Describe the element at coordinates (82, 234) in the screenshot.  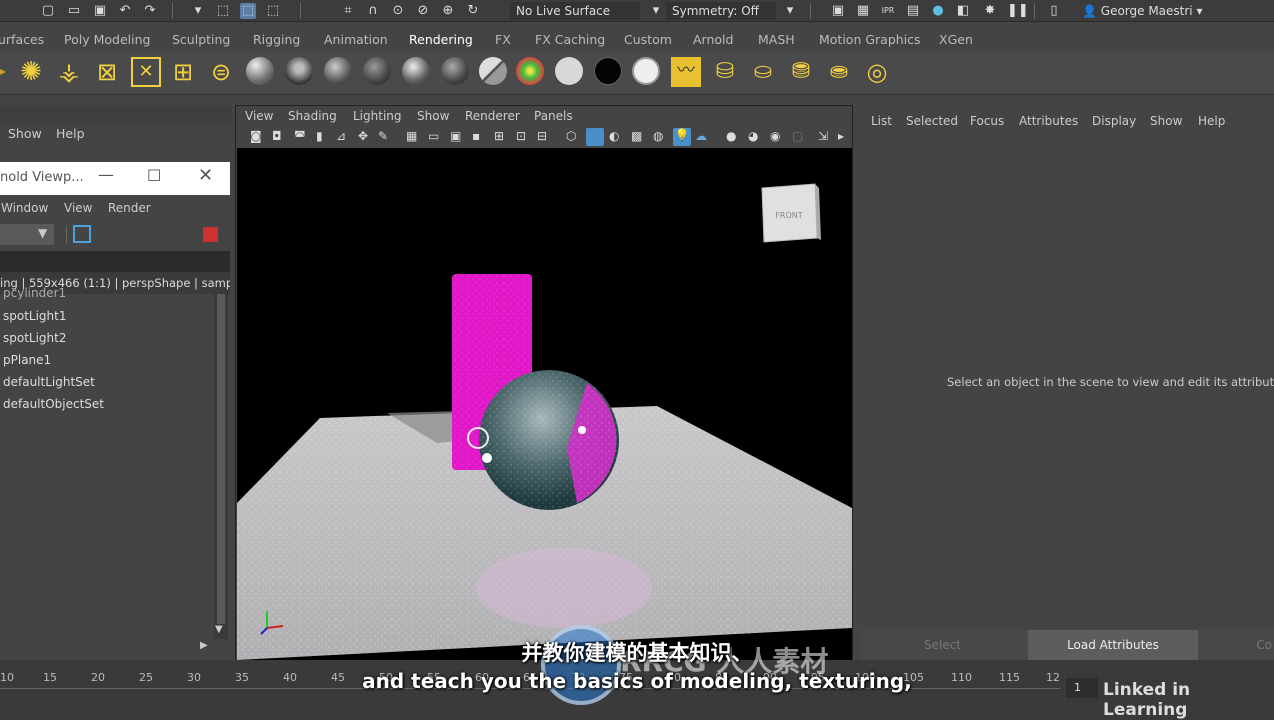
I see `region-icon` at that location.